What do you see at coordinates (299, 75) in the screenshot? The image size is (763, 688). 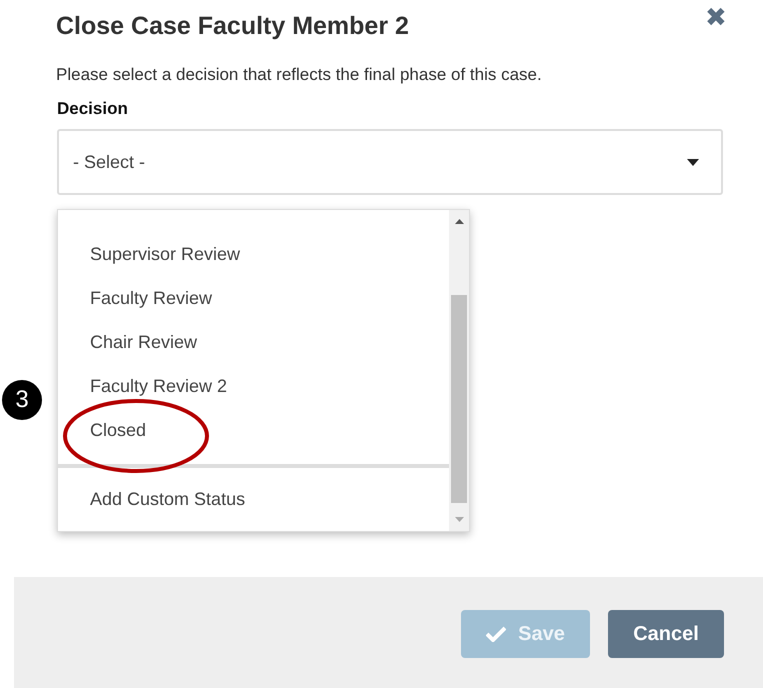 I see `instruction-text: Please select a decision that reflects the final phase of this case.` at bounding box center [299, 75].